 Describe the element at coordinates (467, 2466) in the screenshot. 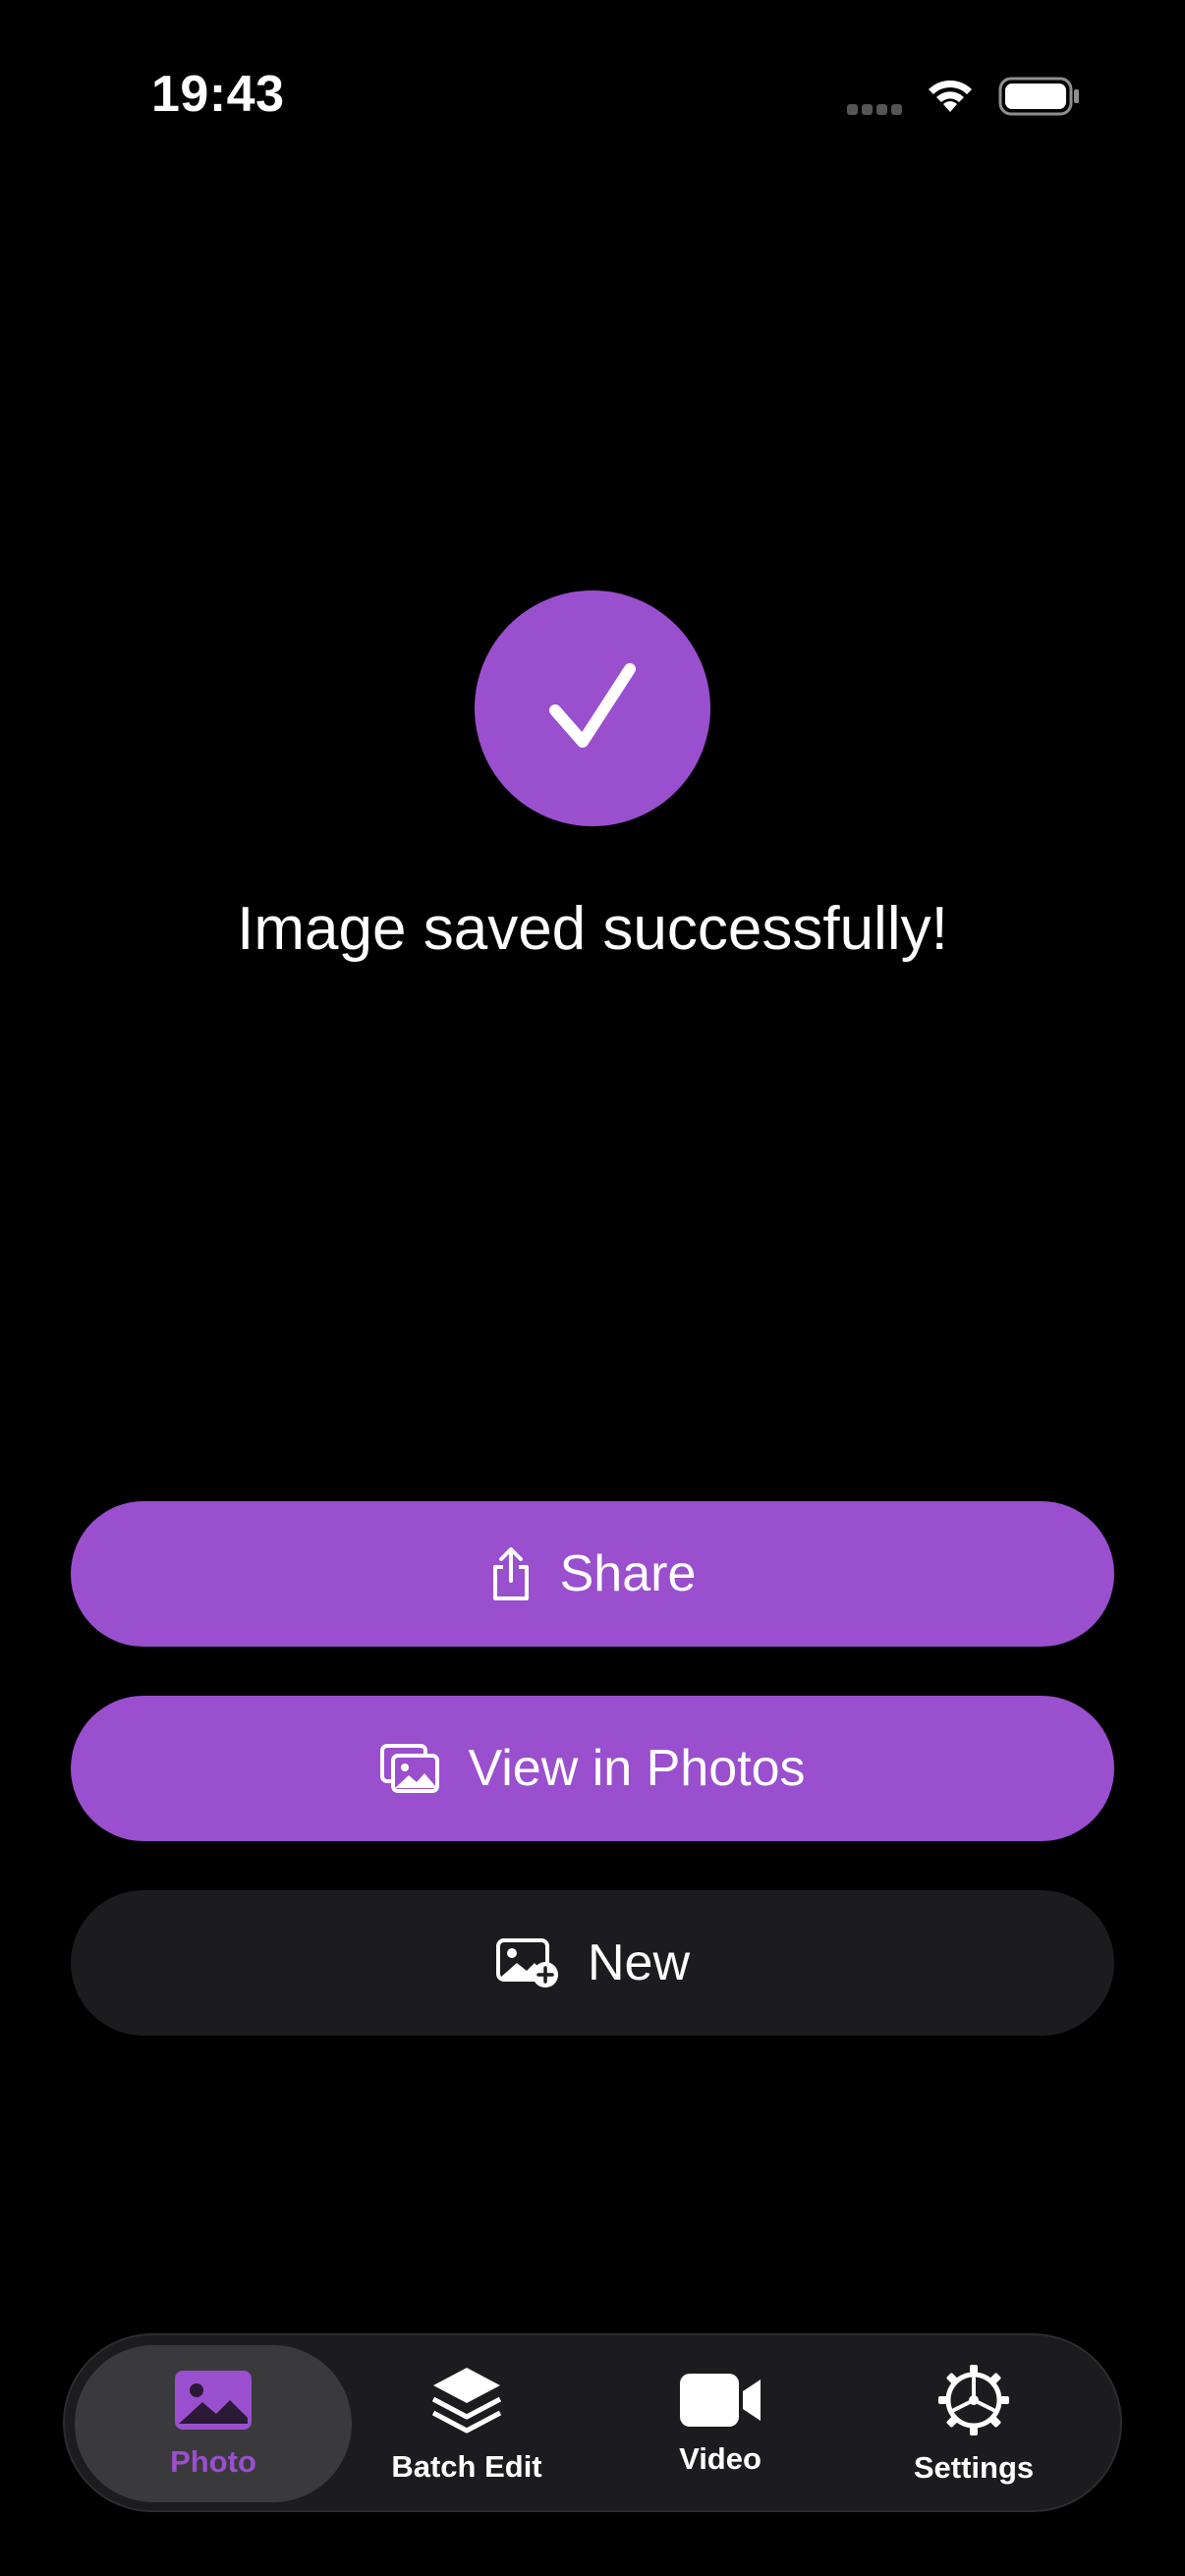

I see `tab-batch-edit-label: Batch Edit` at that location.